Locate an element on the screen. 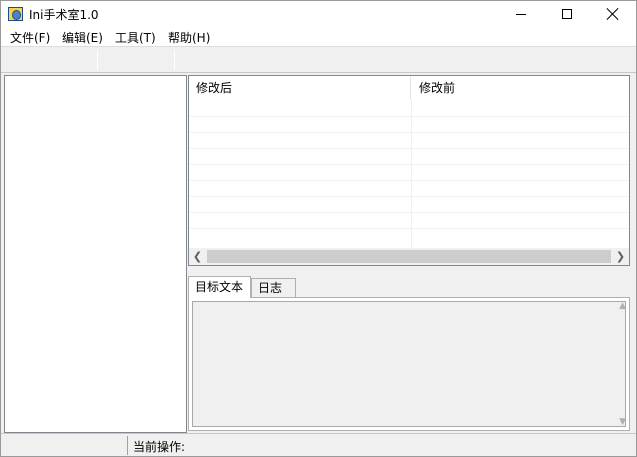 The width and height of the screenshot is (637, 457). scroll-left-arrow-icon: ❮ is located at coordinates (197, 256).